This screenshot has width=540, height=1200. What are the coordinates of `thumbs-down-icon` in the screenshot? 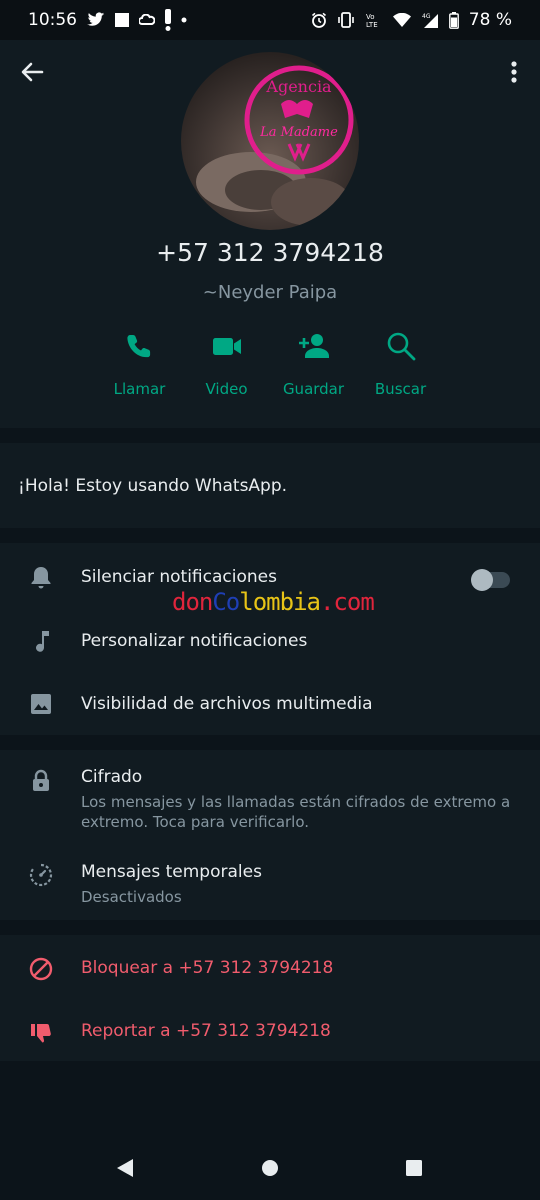 It's located at (41, 1033).